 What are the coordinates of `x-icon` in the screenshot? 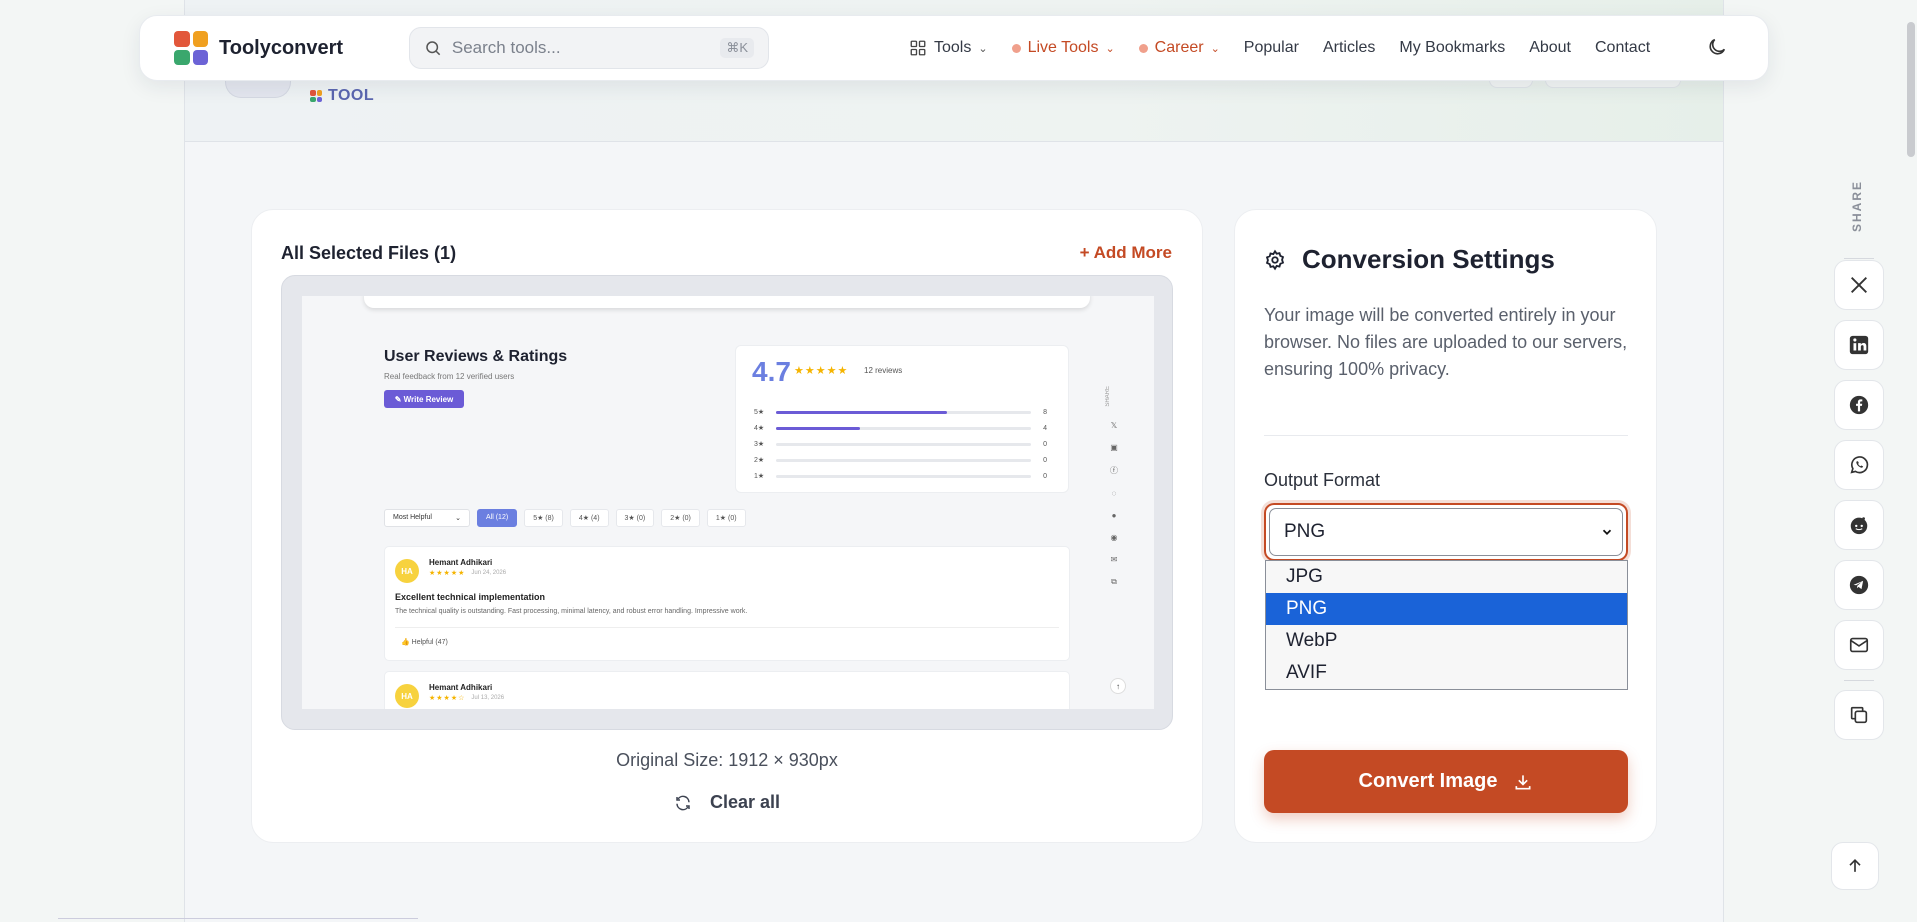 It's located at (1859, 285).